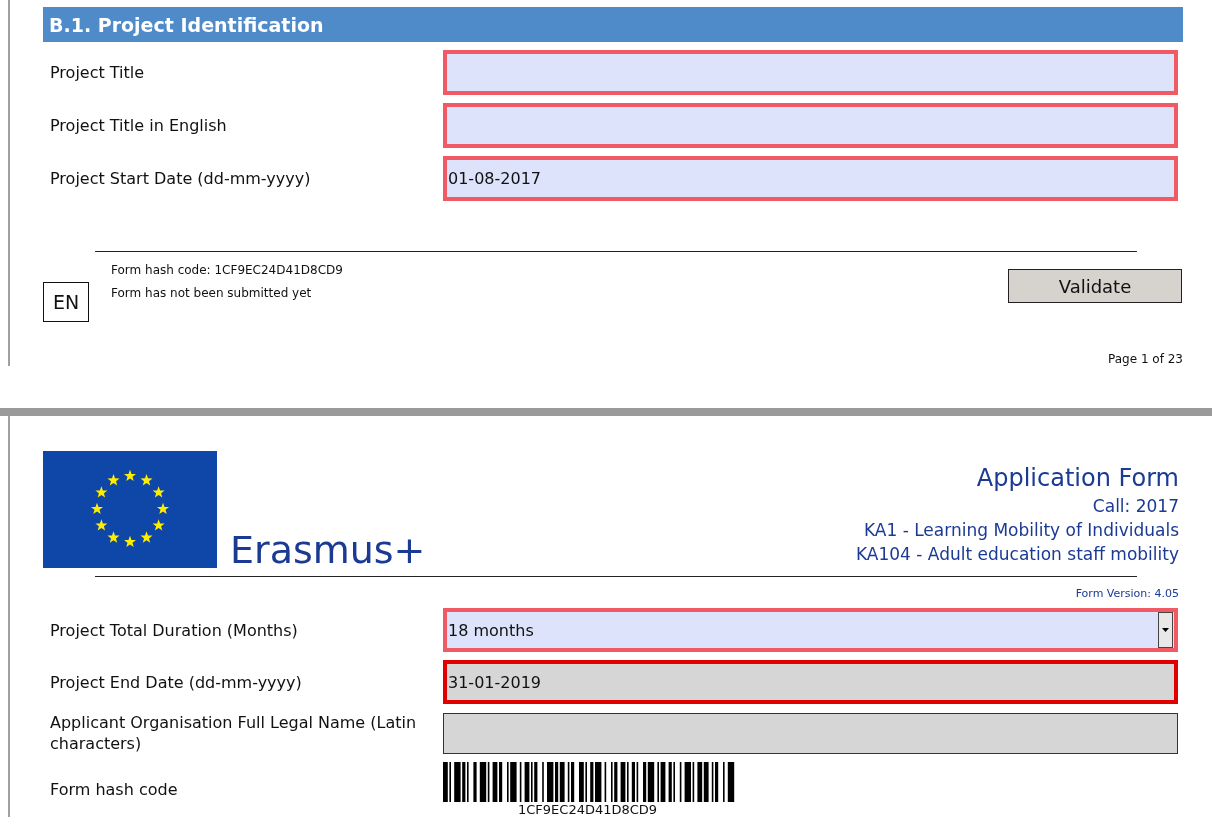 This screenshot has width=1212, height=839. Describe the element at coordinates (1017, 554) in the screenshot. I see `sub-action: KA104 - Adult education staff mobility` at that location.